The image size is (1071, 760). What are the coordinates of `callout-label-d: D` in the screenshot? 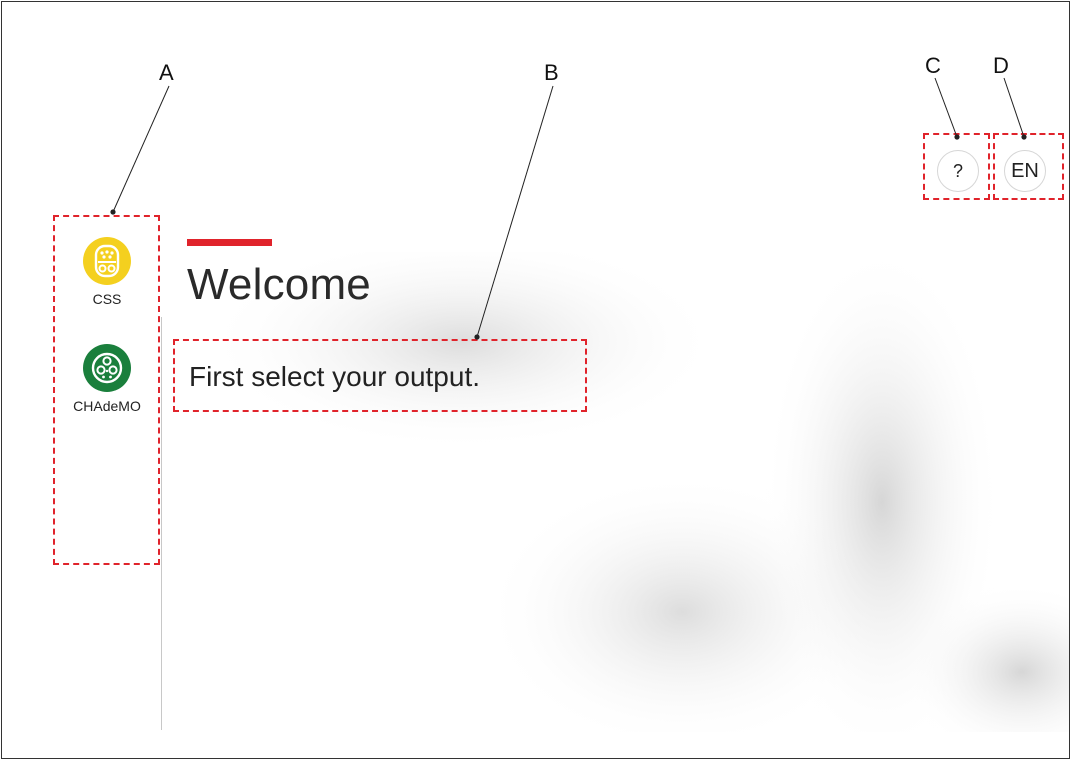 It's located at (1001, 65).